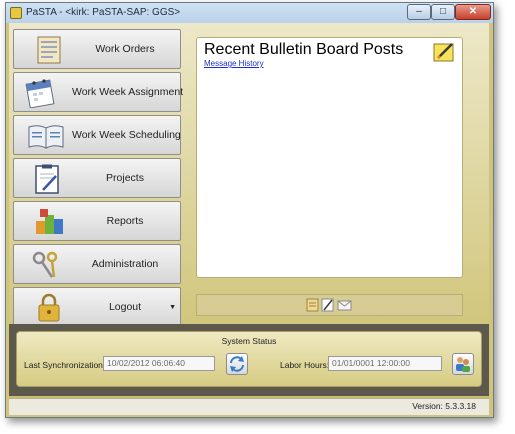 The width and height of the screenshot is (515, 434). What do you see at coordinates (16, 13) in the screenshot?
I see `app-icon` at bounding box center [16, 13].